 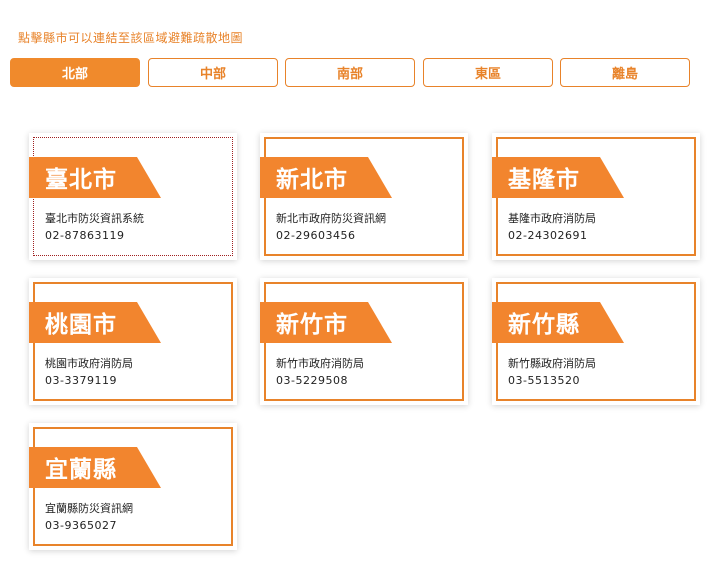 I want to click on city-phone: 03-9365027, so click(x=81, y=525).